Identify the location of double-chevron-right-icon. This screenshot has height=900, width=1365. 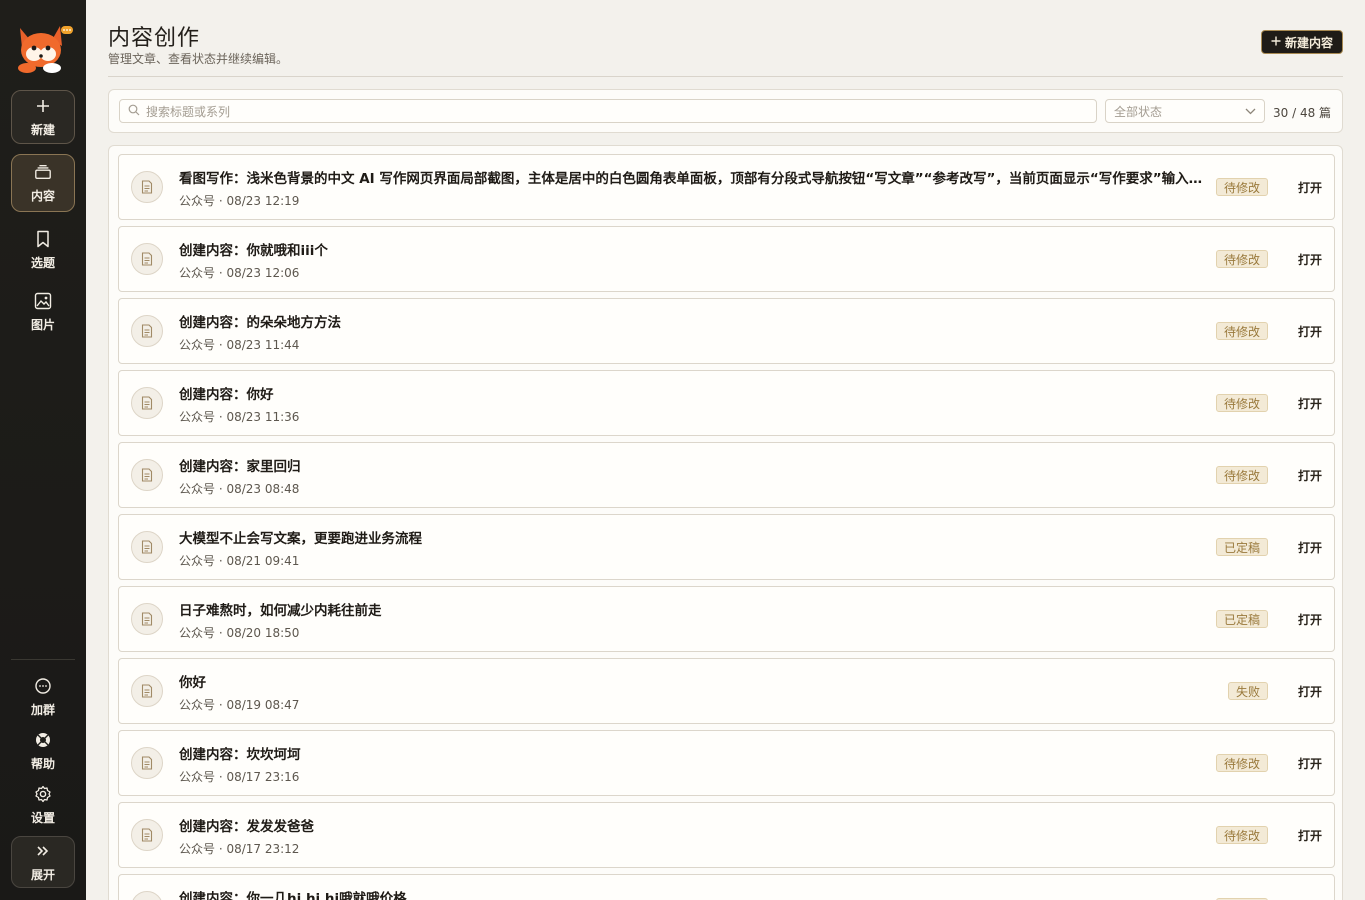
(43, 851).